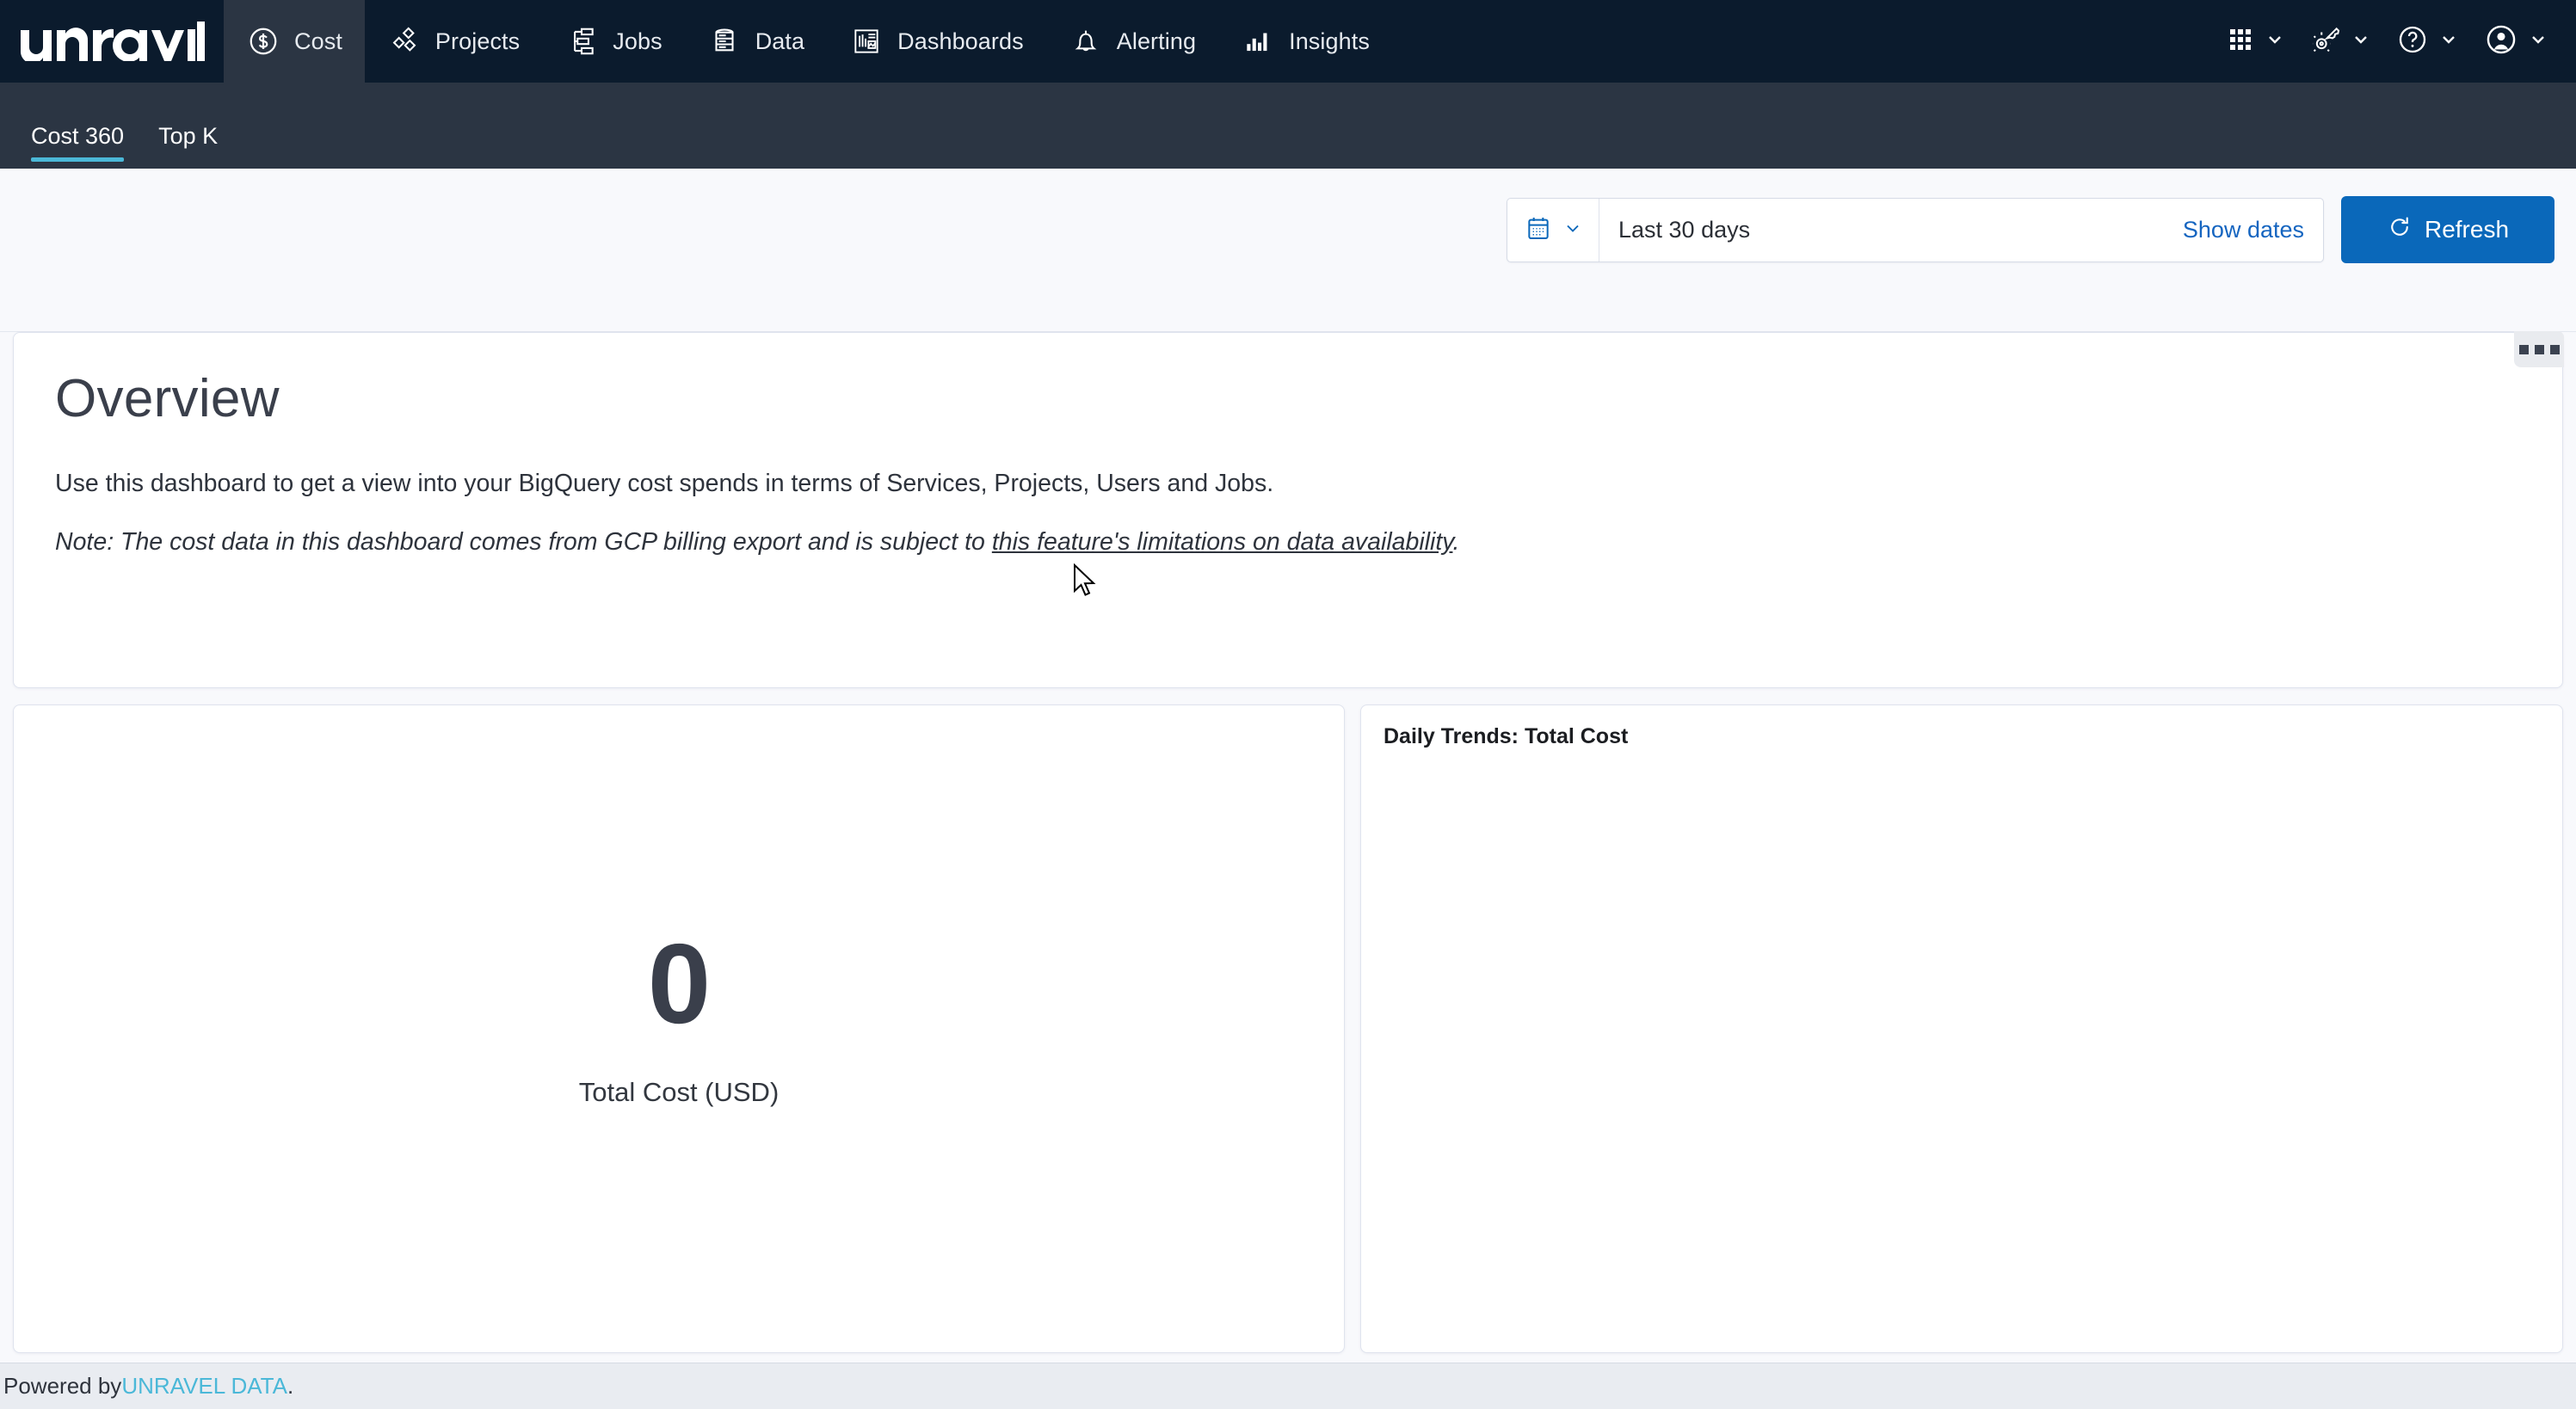 This screenshot has width=2576, height=1409. Describe the element at coordinates (1538, 230) in the screenshot. I see `calendar-icon` at that location.